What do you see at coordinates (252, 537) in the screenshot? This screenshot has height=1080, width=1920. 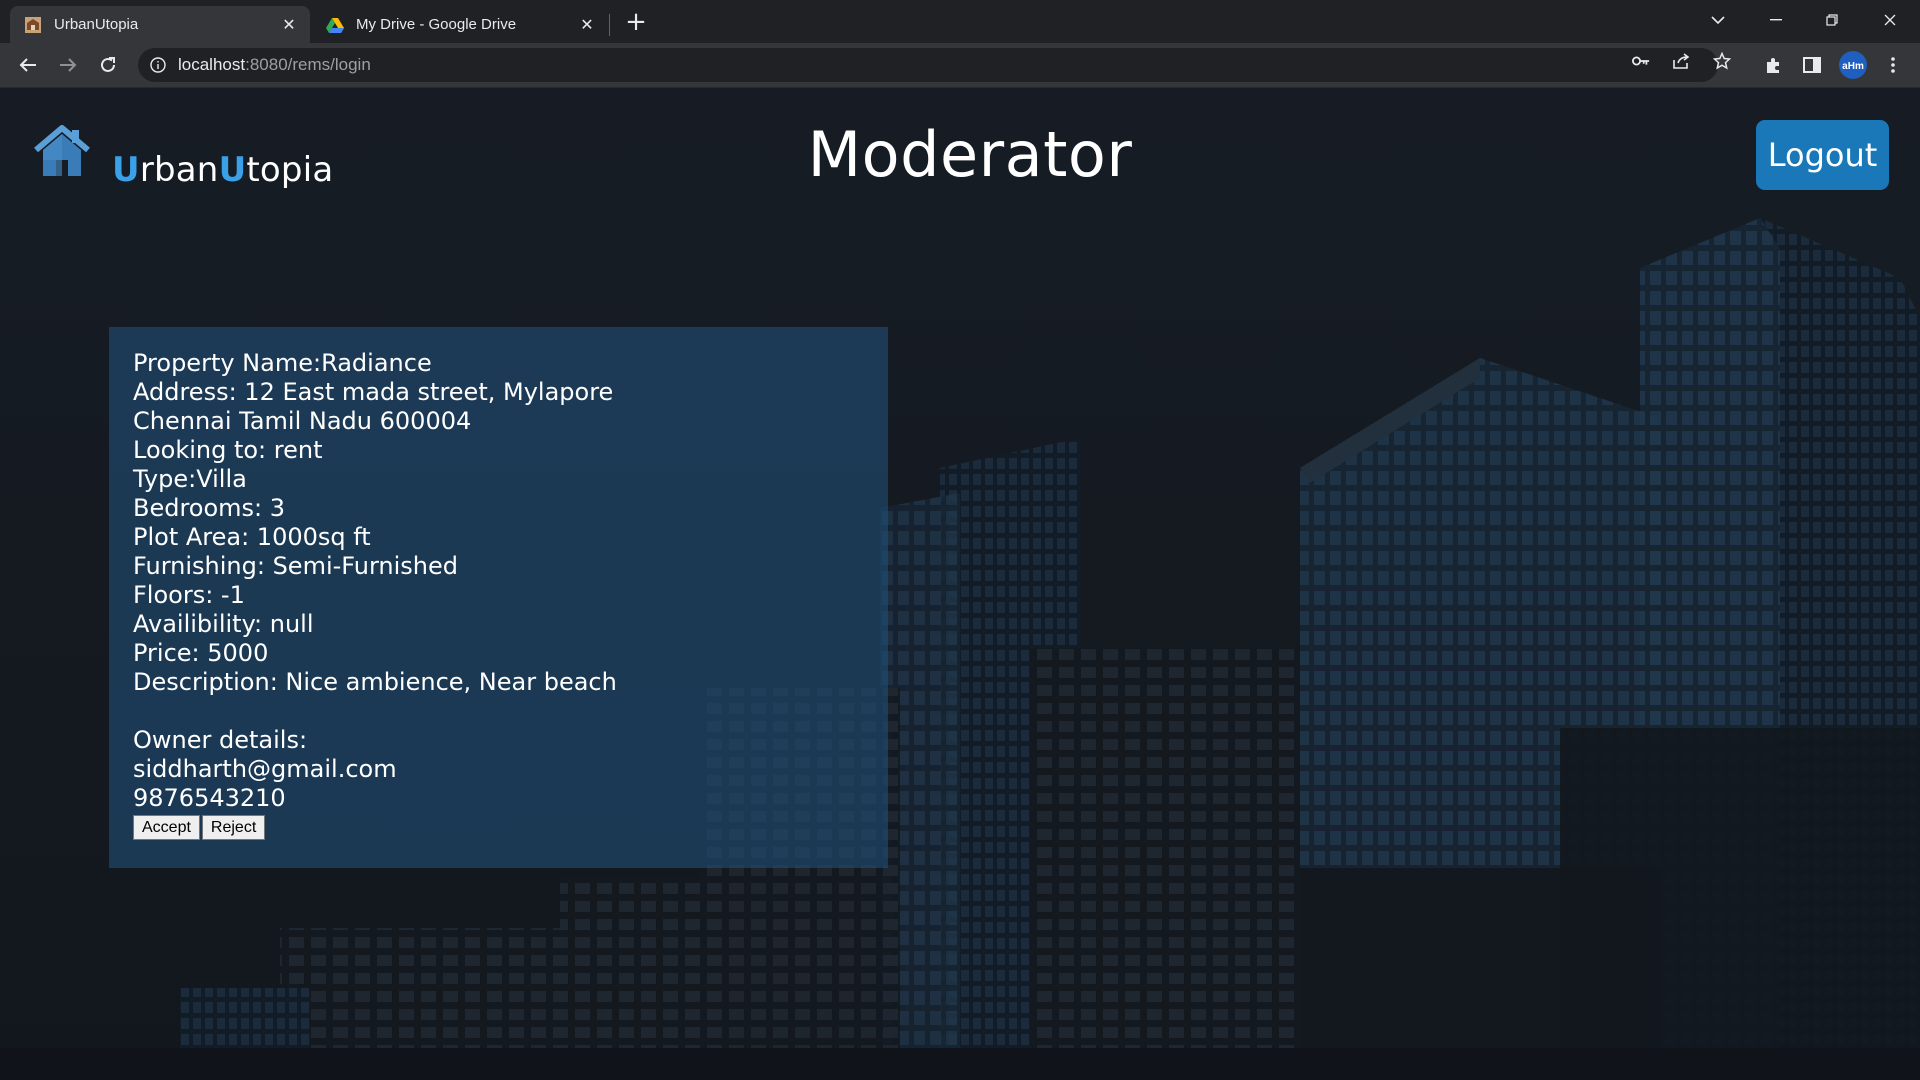 I see `property-plot-area: Plot Area: 1000sq ft` at bounding box center [252, 537].